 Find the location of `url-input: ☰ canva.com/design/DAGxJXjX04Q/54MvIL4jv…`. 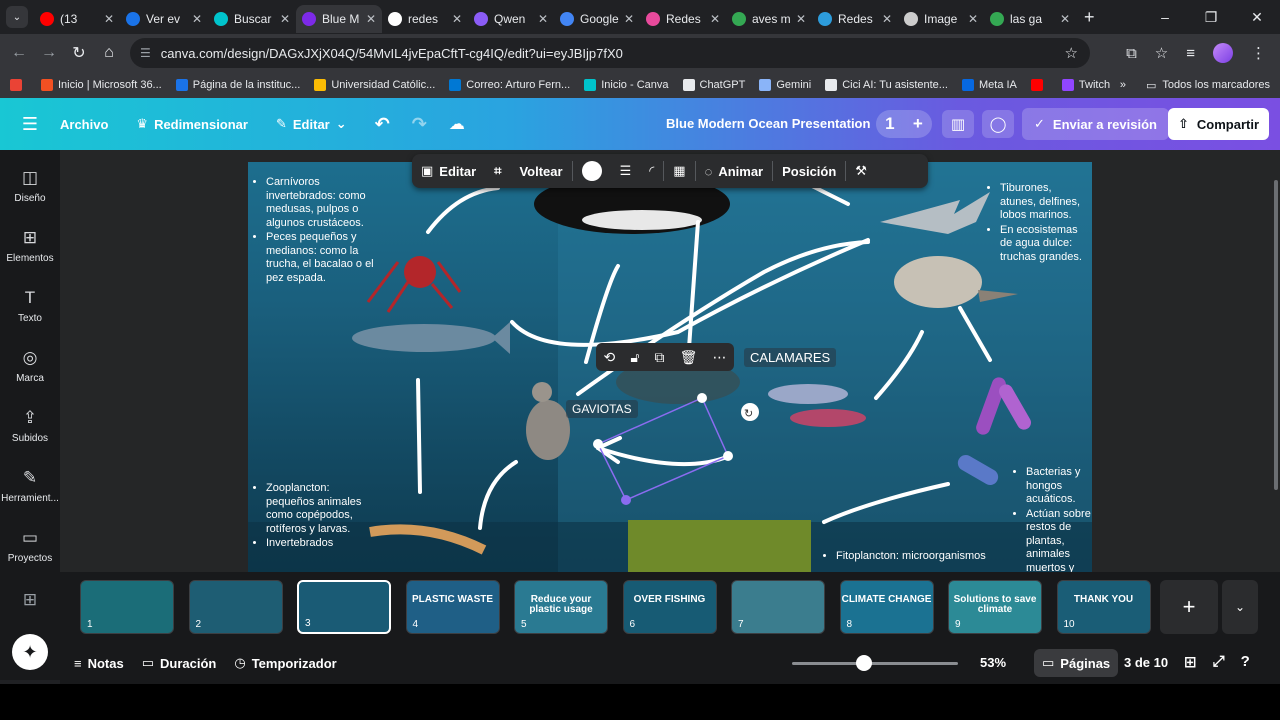

url-input: ☰ canva.com/design/DAGxJXjX04Q/54MvIL4jv… is located at coordinates (610, 53).